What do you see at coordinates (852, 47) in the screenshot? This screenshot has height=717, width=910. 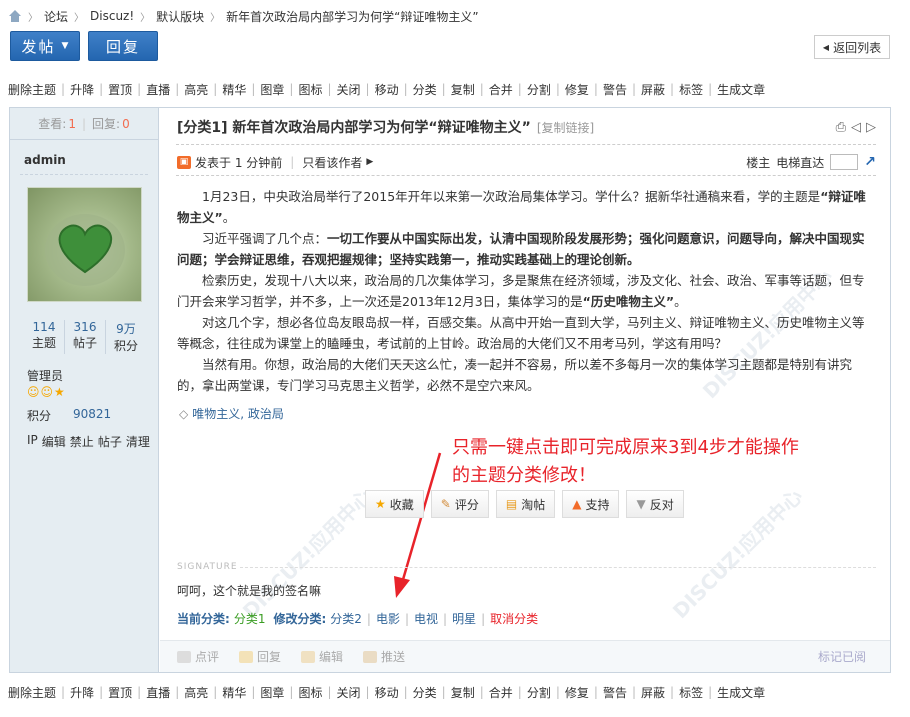 I see `back-to-list-button: ◀ 返回列表` at bounding box center [852, 47].